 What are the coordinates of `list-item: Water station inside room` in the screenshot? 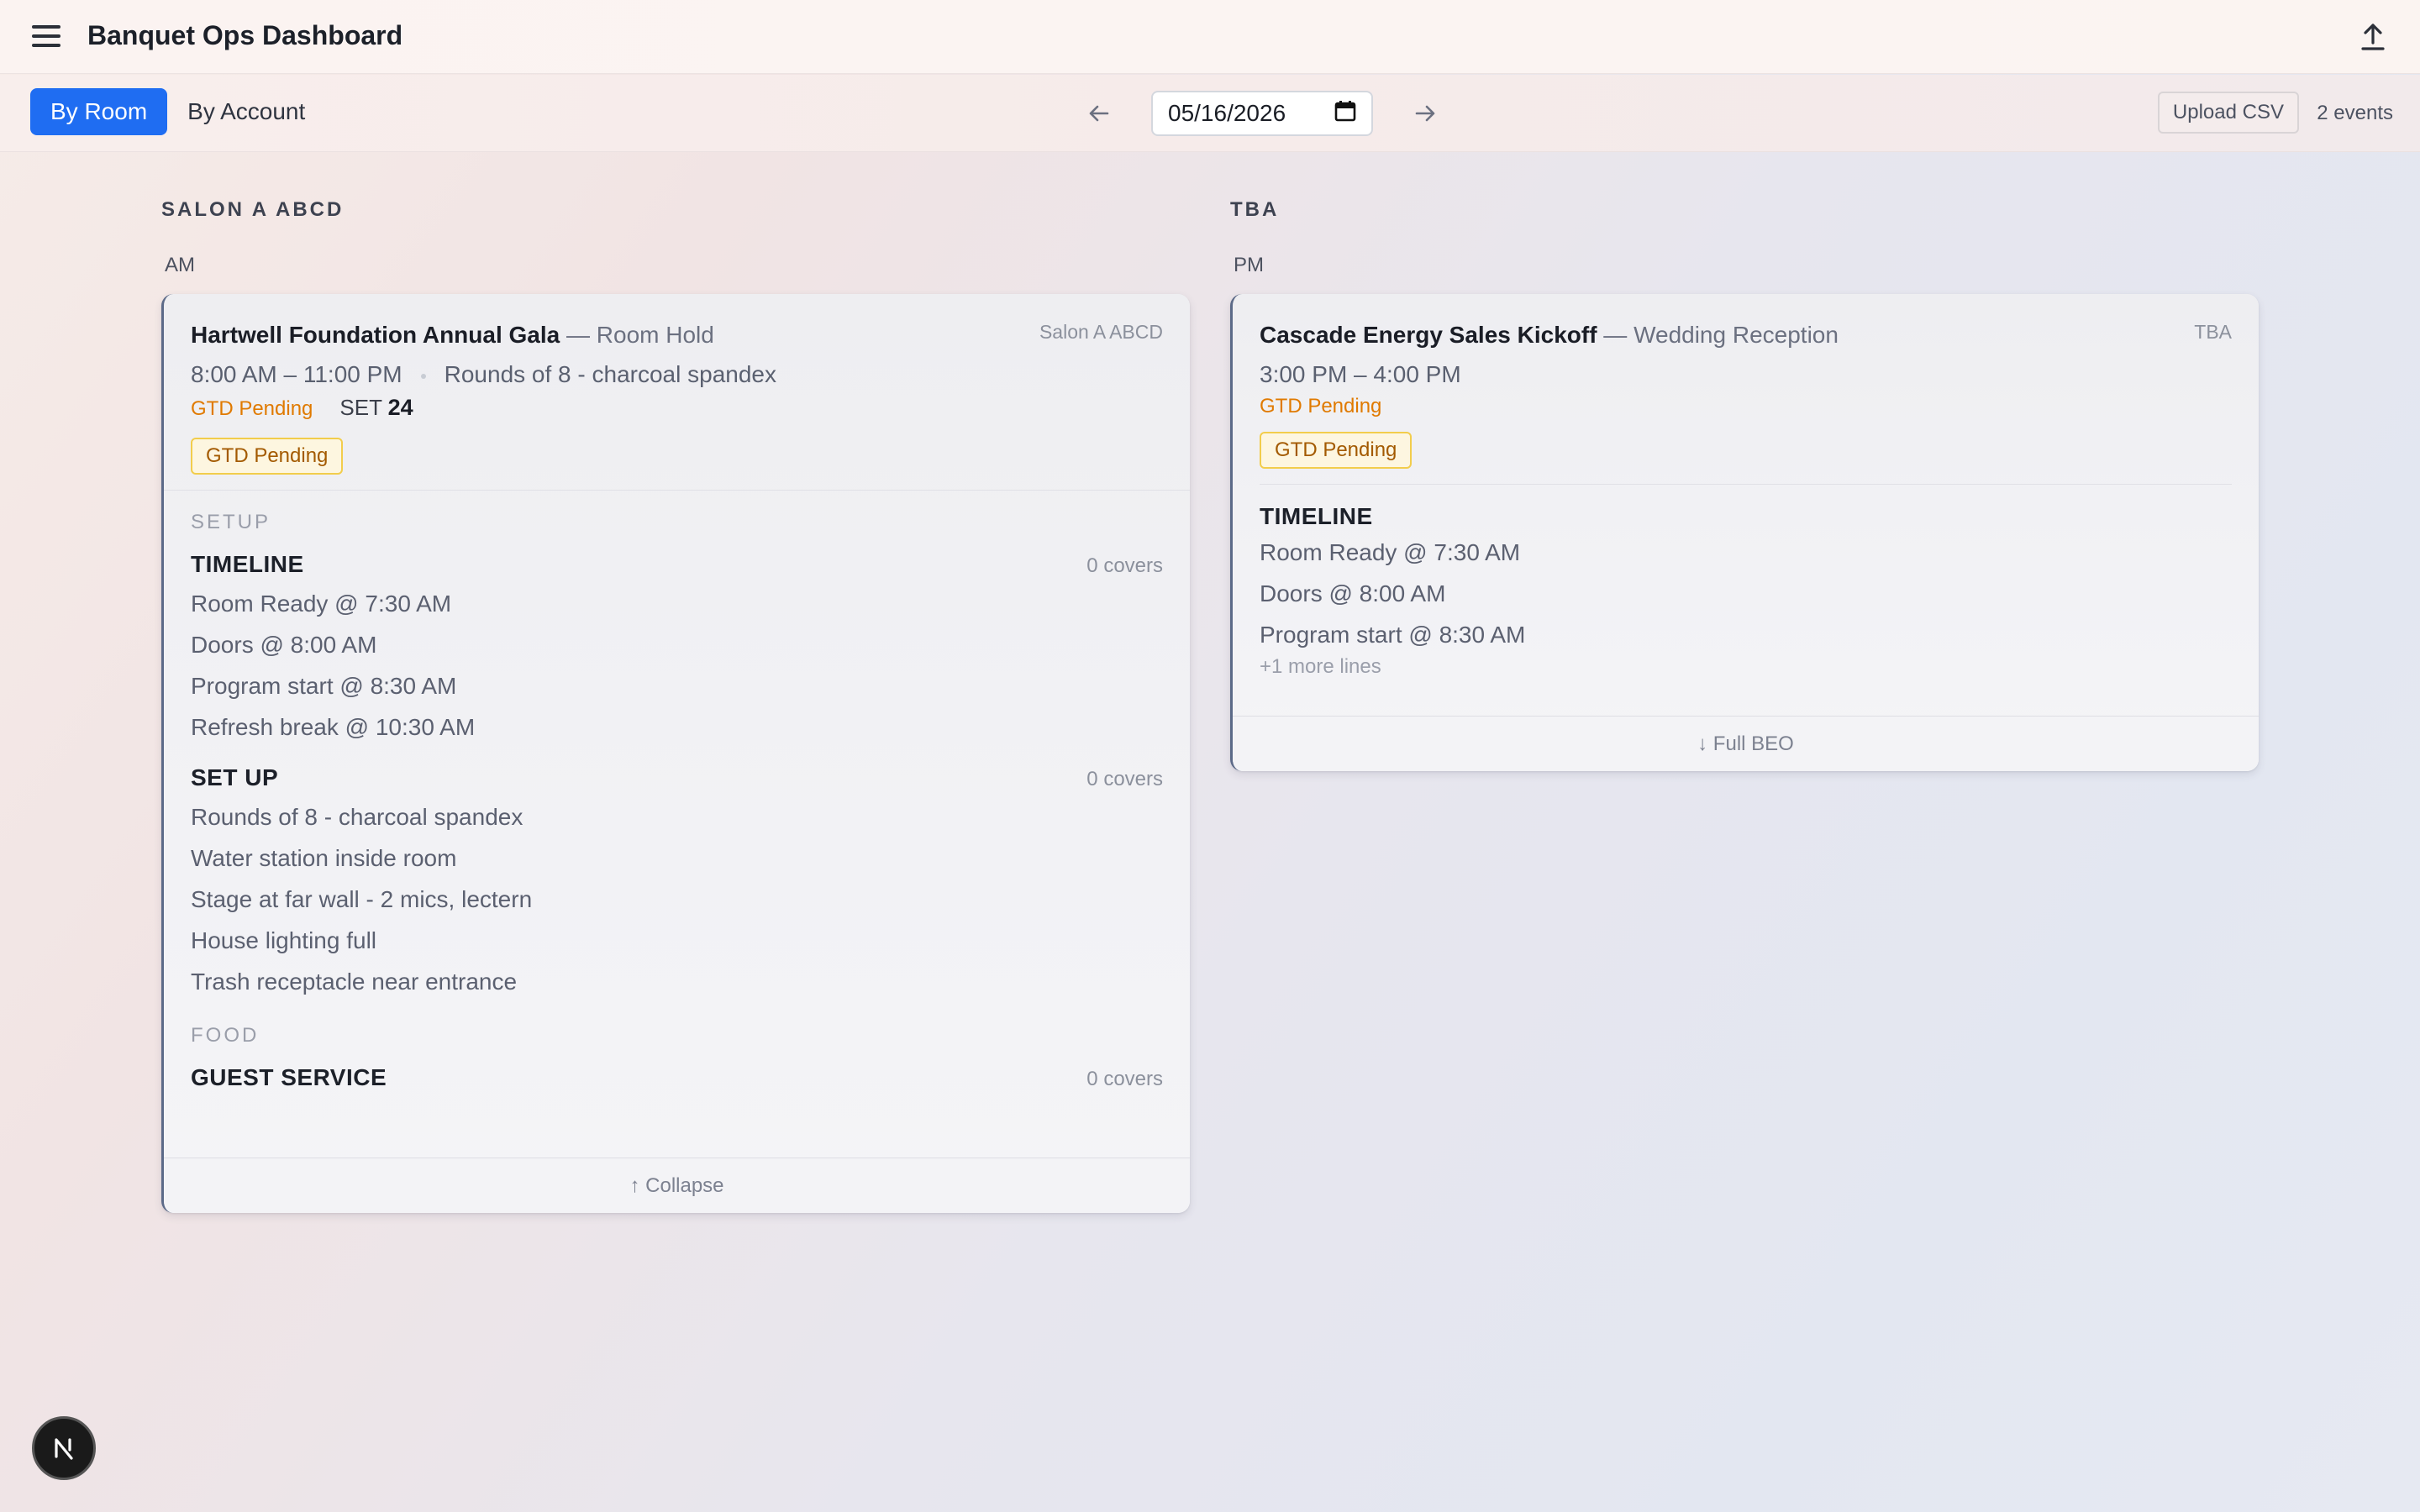 It's located at (324, 858).